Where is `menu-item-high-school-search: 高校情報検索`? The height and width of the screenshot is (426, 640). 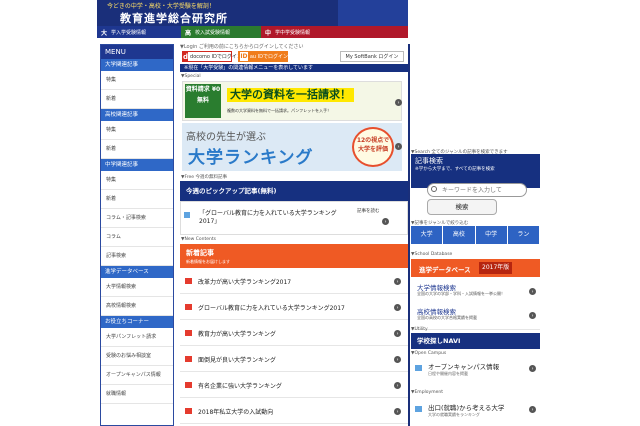
menu-item-high-school-search: 高校情報検索 is located at coordinates (137, 306).